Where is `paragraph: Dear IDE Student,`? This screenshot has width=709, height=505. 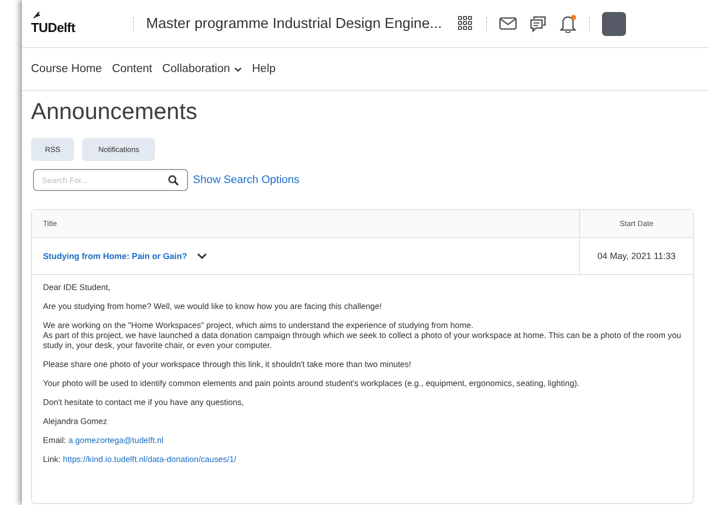
paragraph: Dear IDE Student, is located at coordinates (77, 288).